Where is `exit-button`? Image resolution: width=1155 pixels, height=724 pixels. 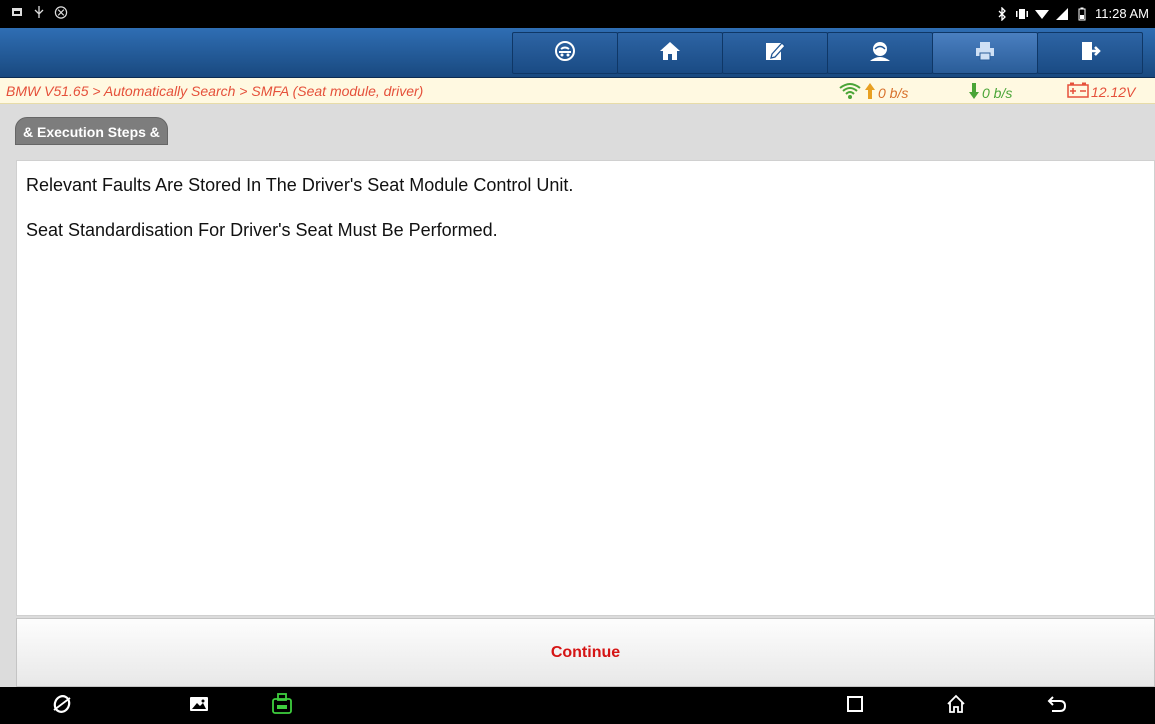 exit-button is located at coordinates (1090, 53).